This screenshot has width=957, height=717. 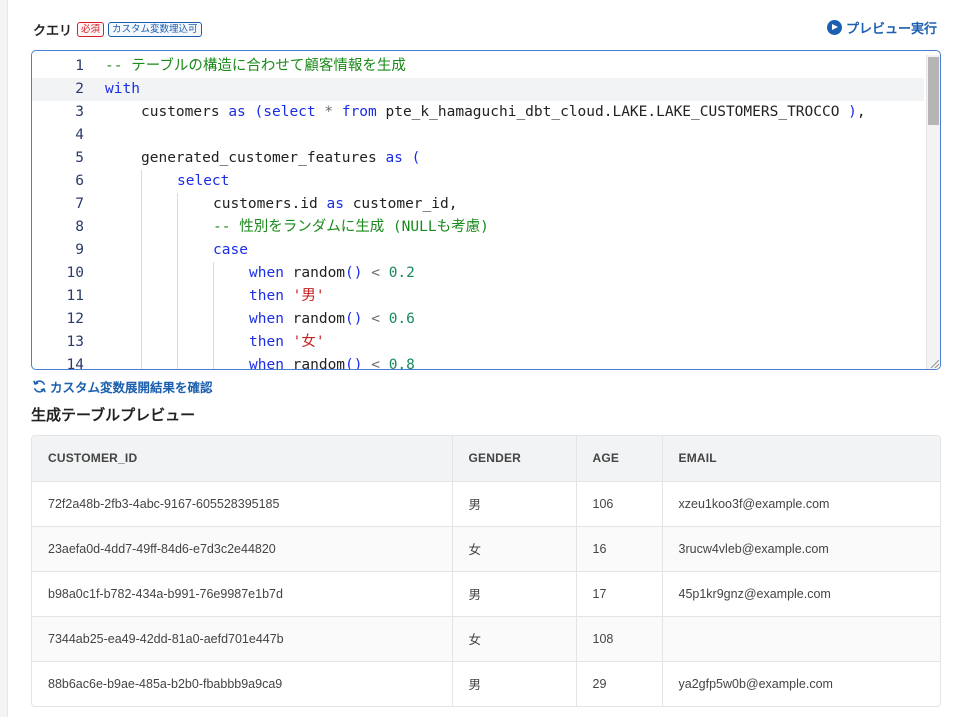 I want to click on preview-run-button: プレビュー実行, so click(x=881, y=27).